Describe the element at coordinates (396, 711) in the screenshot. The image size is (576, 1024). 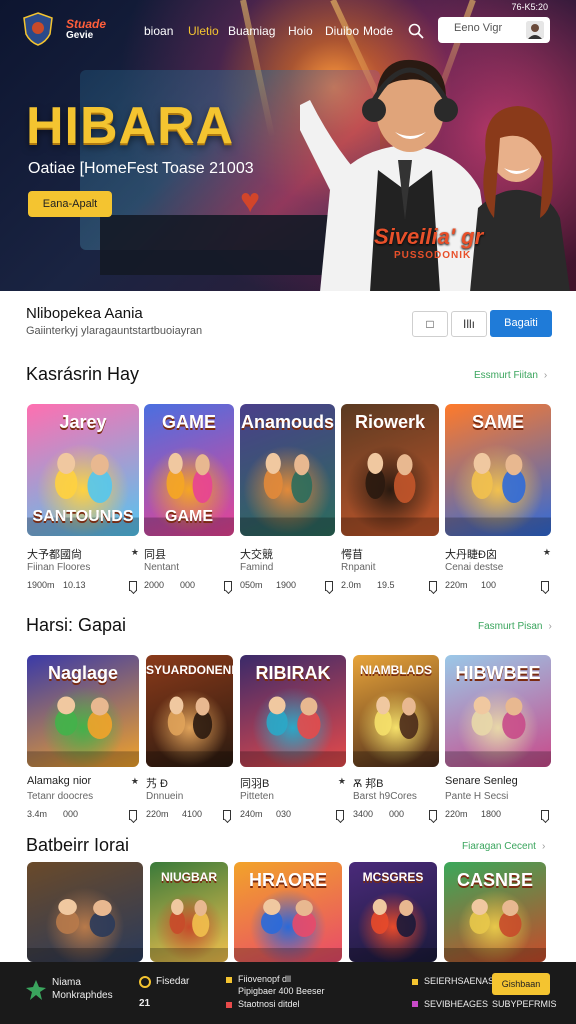
I see `game-thumbnail: NIAMBLADS` at that location.